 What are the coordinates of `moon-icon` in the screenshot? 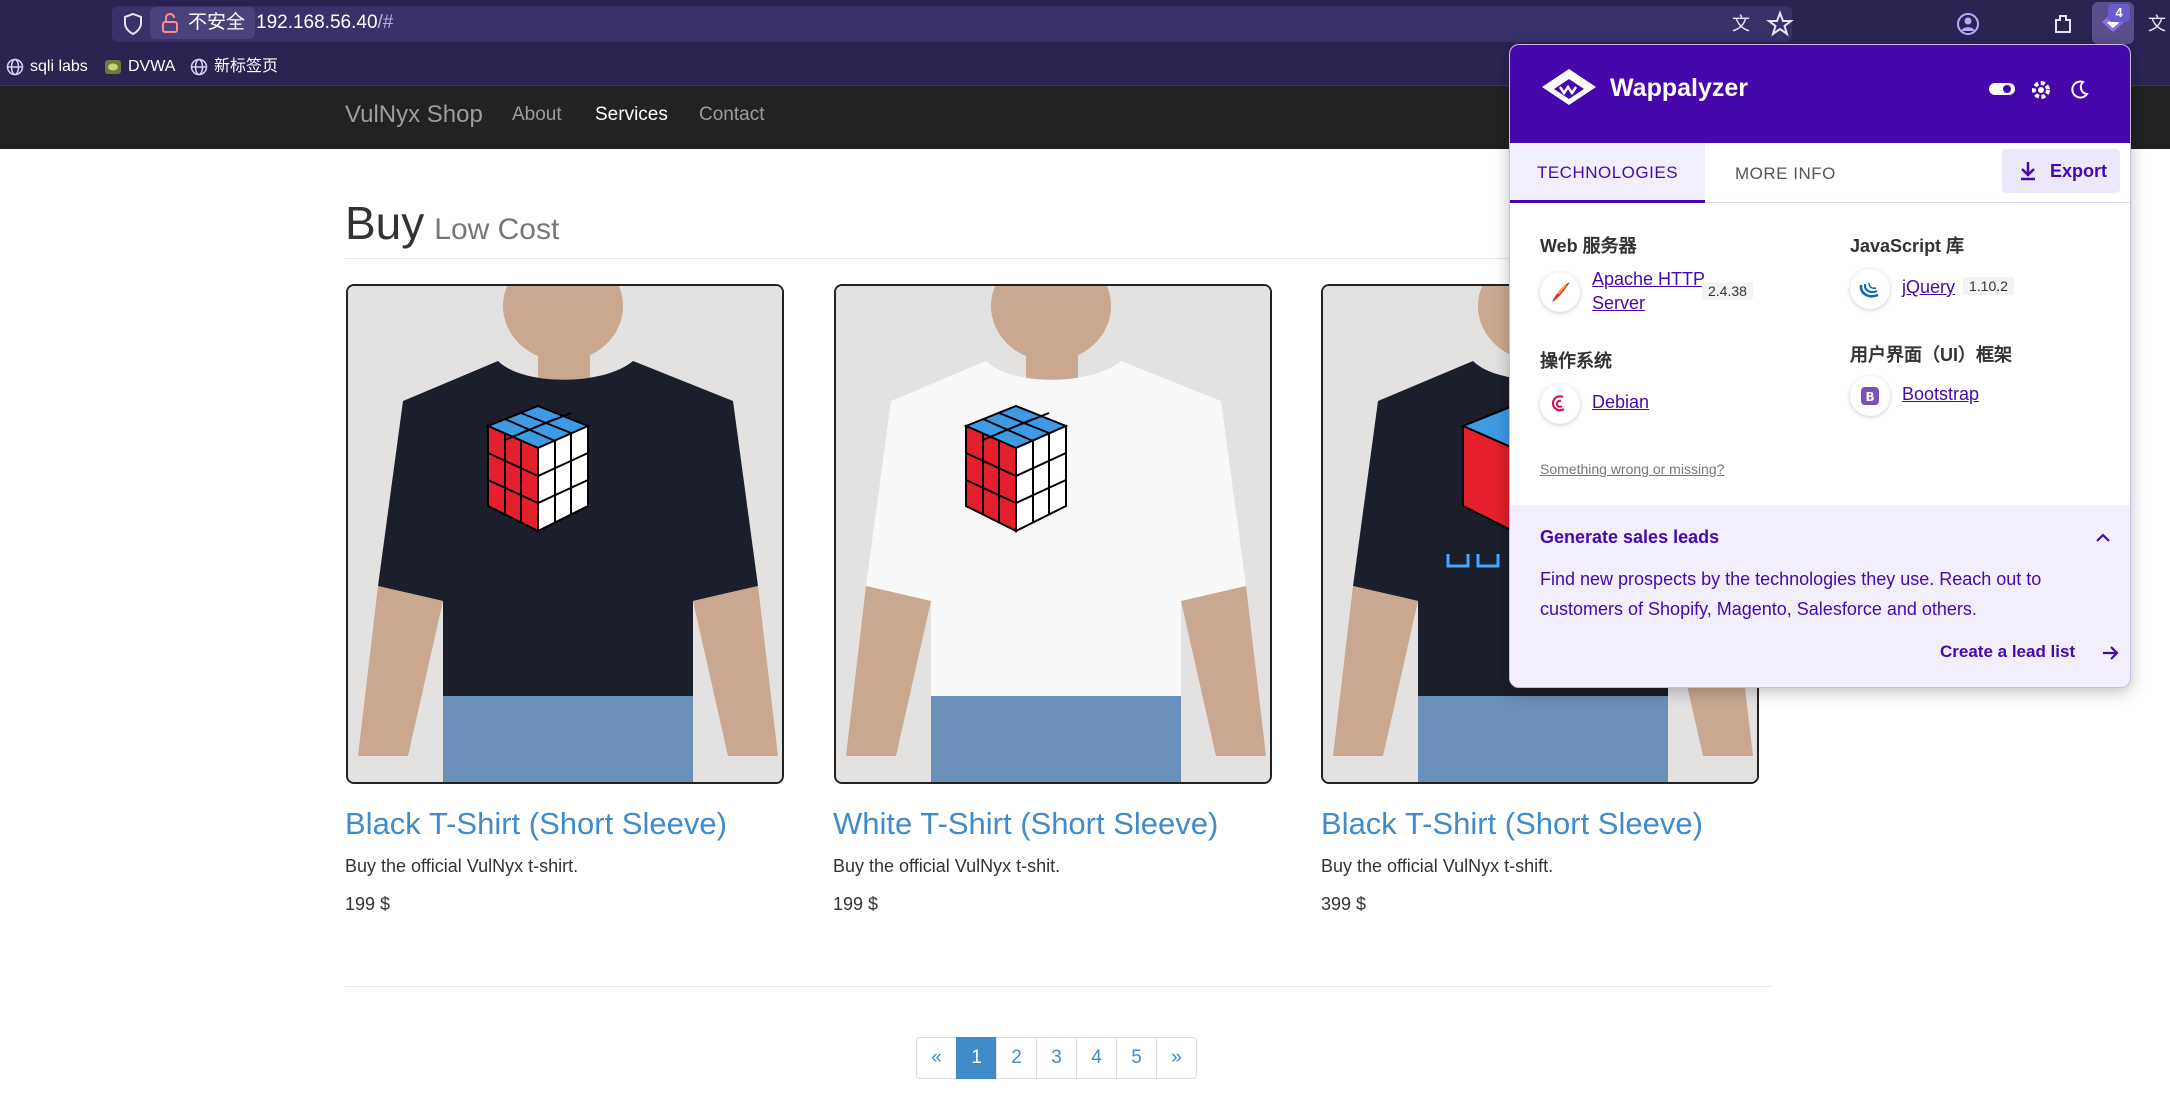 It's located at (2079, 90).